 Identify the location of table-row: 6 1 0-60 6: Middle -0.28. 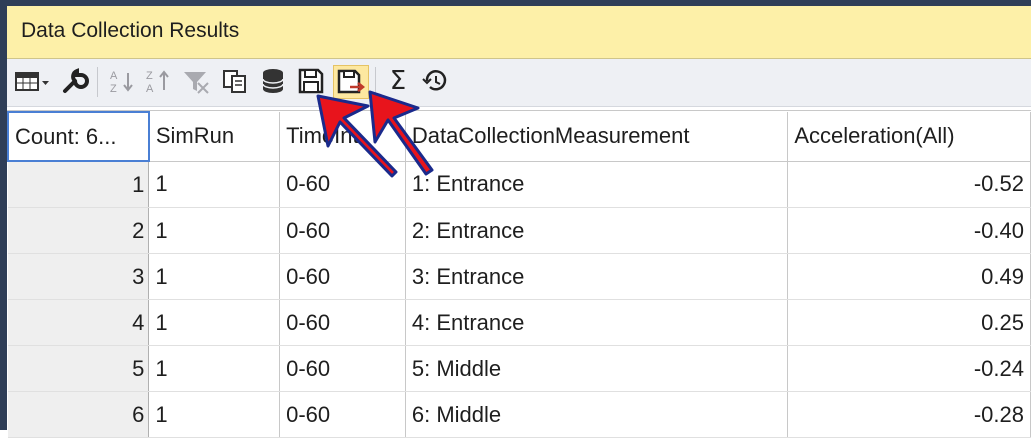
(519, 414).